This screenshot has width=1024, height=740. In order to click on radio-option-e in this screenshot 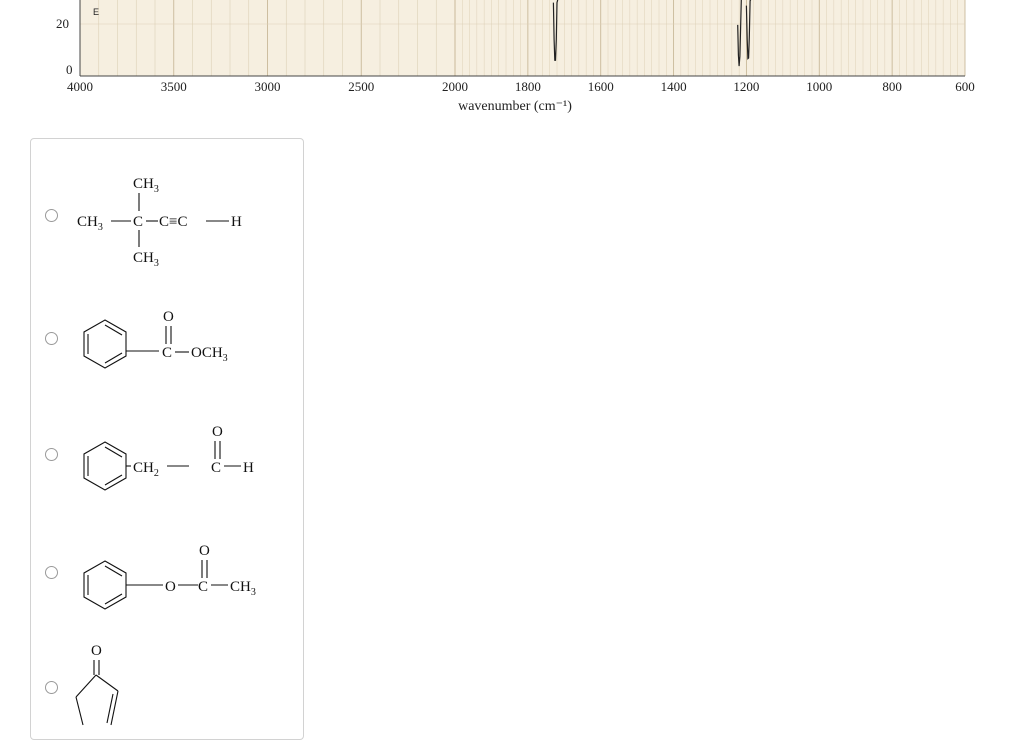, I will do `click(51, 687)`.